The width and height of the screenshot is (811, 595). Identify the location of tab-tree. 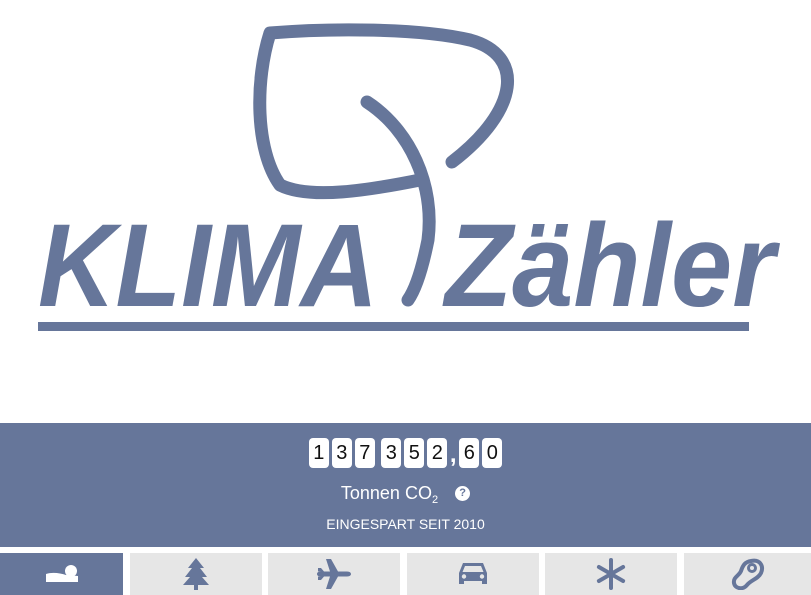
(196, 574).